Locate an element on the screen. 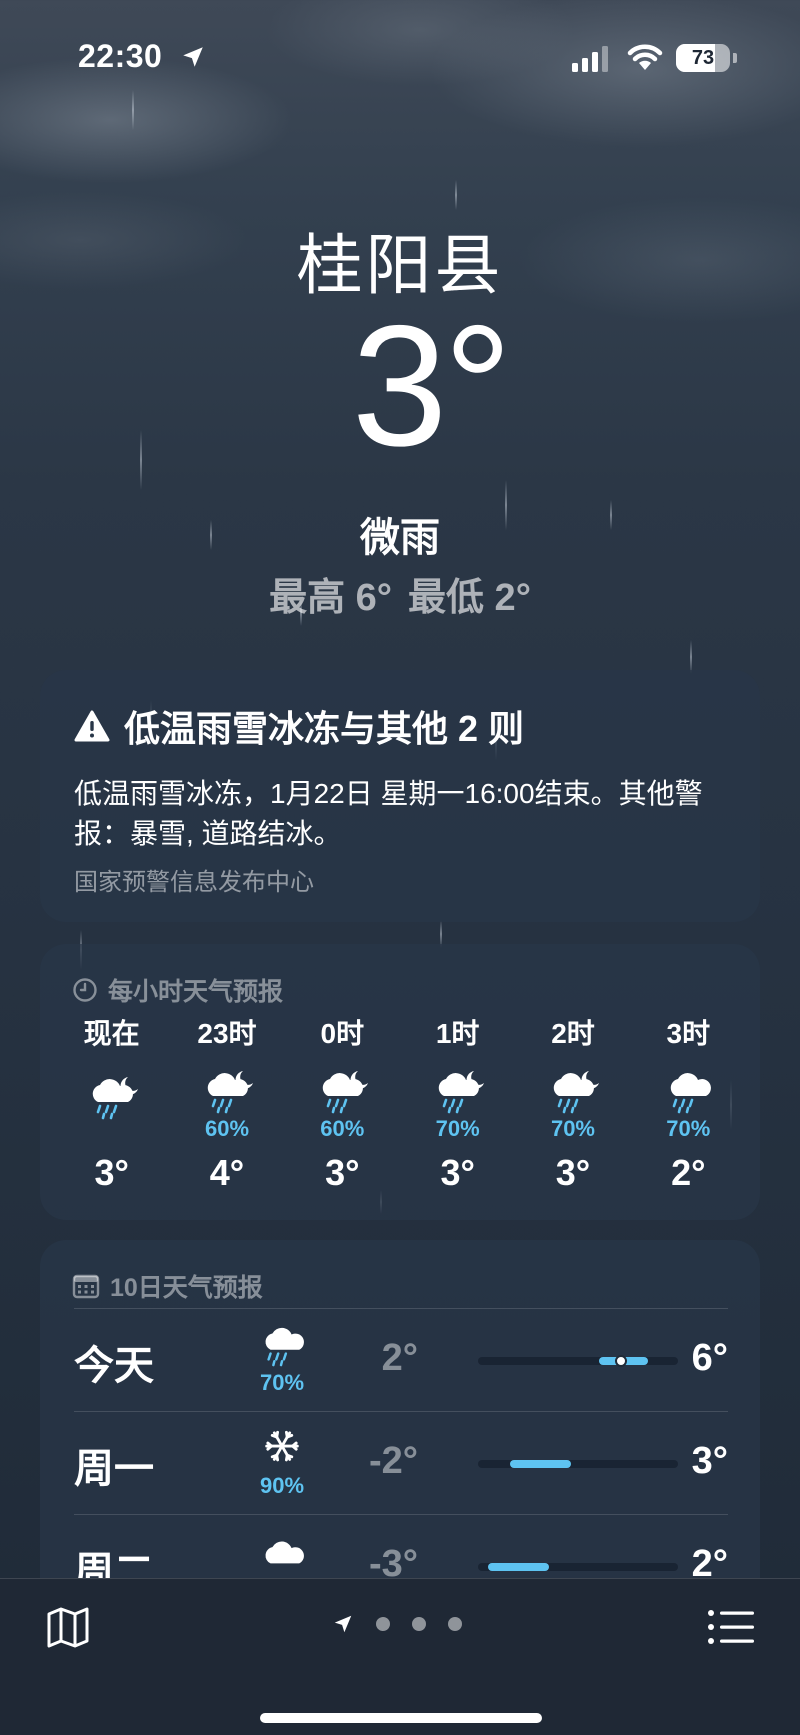 The height and width of the screenshot is (1735, 800). status-time: 22:30 is located at coordinates (120, 56).